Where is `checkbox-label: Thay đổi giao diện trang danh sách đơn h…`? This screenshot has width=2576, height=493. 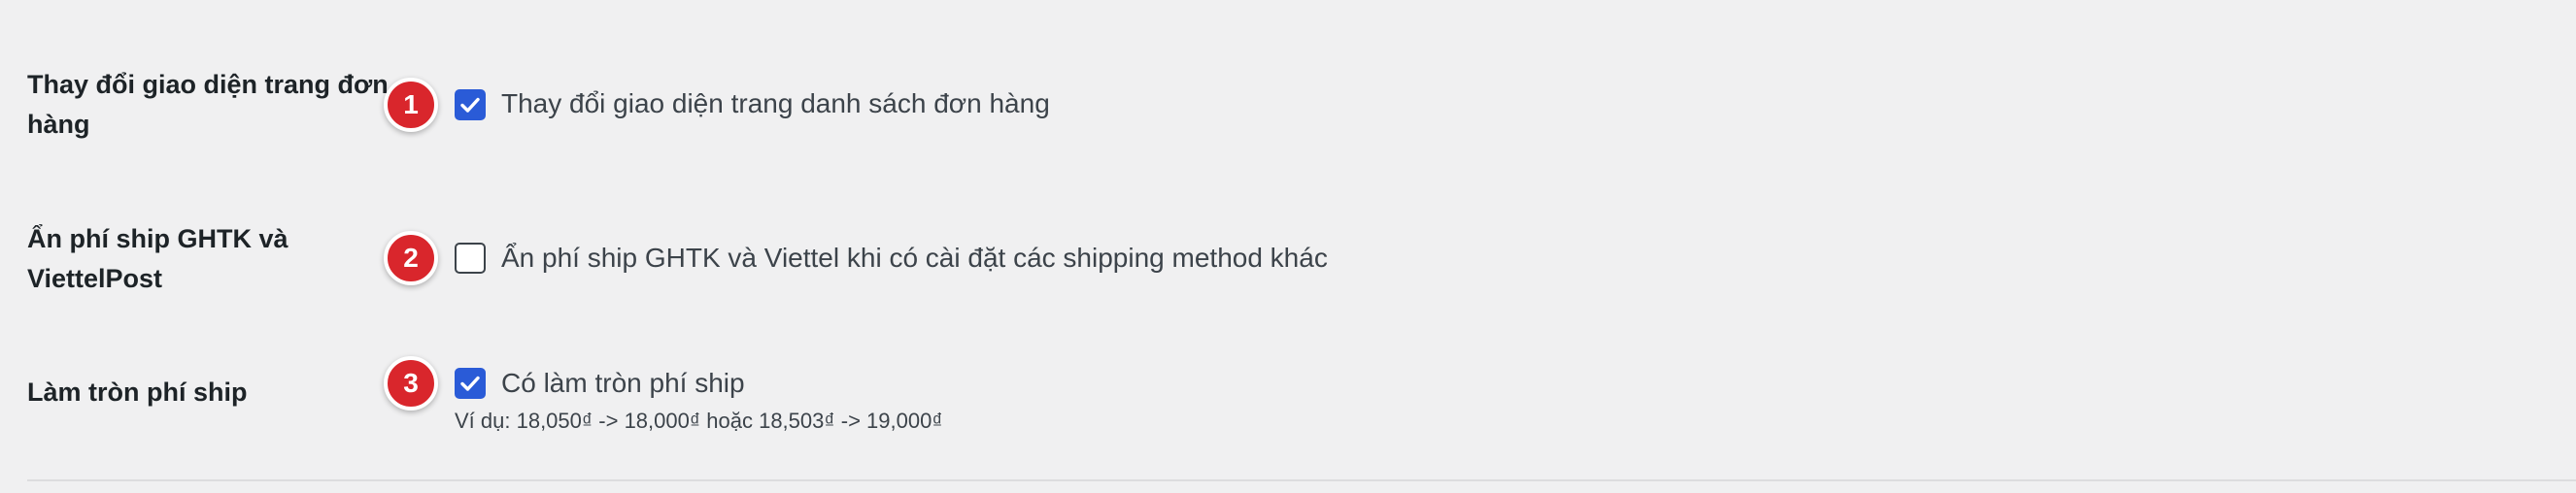
checkbox-label: Thay đổi giao diện trang danh sách đơn h… is located at coordinates (775, 103).